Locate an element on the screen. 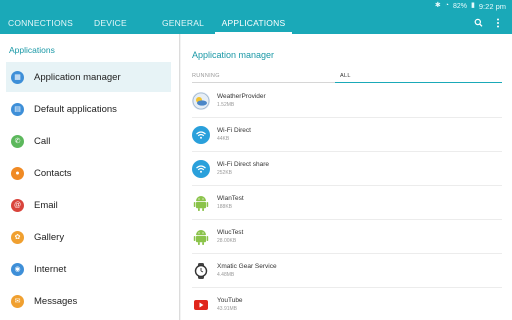 Image resolution: width=512 pixels, height=320 pixels. menu-item-internet: ◉ Internet is located at coordinates (88, 269).